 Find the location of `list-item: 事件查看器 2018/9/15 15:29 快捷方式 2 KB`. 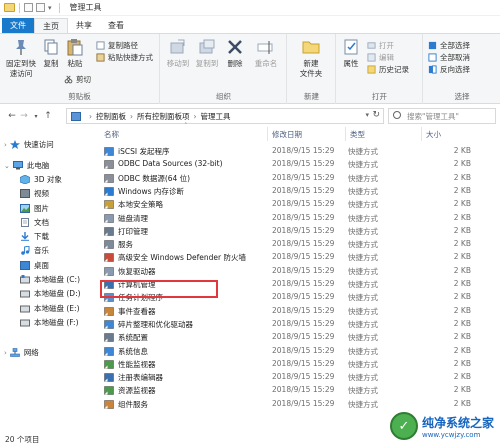

list-item: 事件查看器 2018/9/15 15:29 快捷方式 2 KB is located at coordinates (300, 311).